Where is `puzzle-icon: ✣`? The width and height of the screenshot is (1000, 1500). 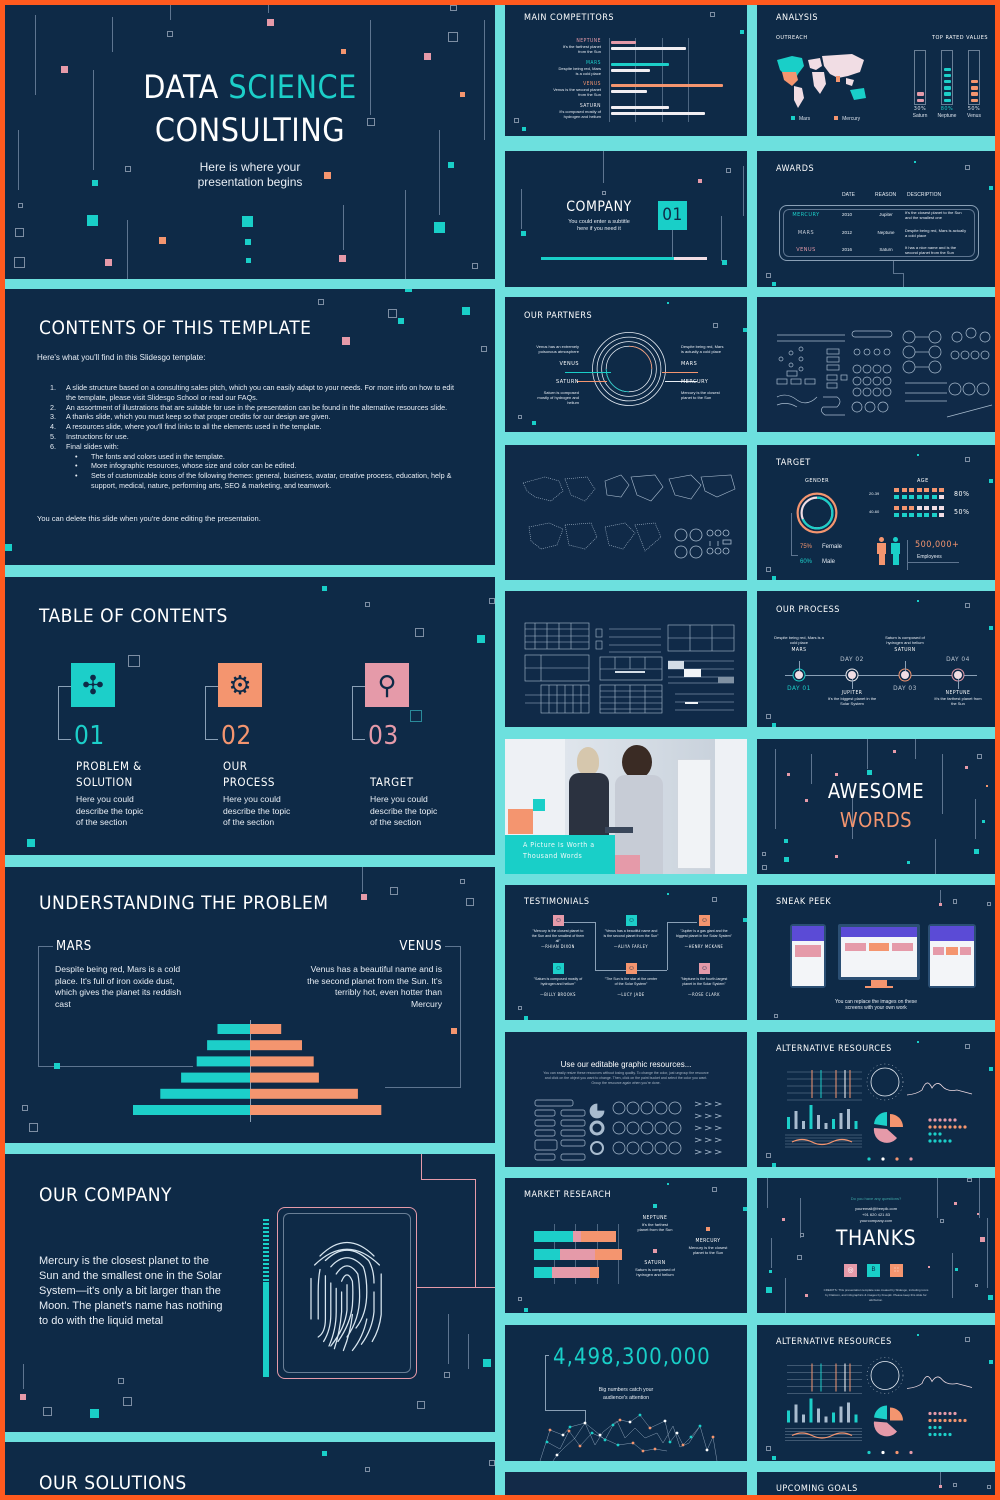 puzzle-icon: ✣ is located at coordinates (93, 685).